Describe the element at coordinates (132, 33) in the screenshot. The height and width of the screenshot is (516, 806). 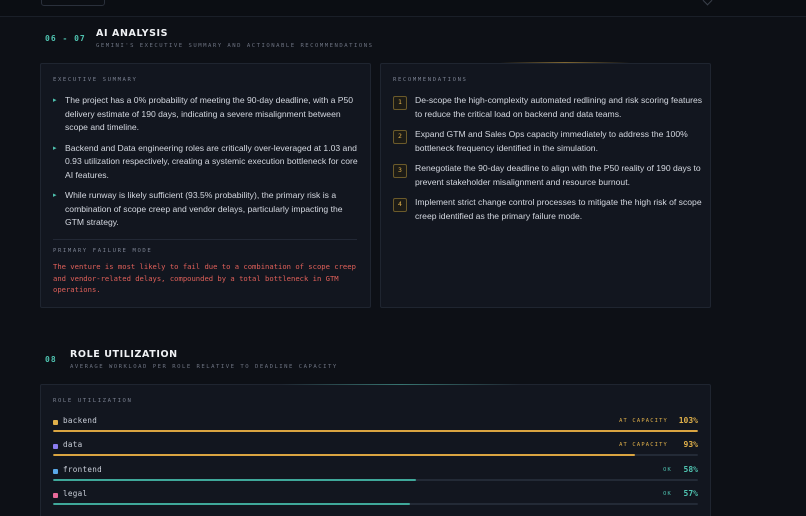
I see `section-title: AI ANALYSIS` at that location.